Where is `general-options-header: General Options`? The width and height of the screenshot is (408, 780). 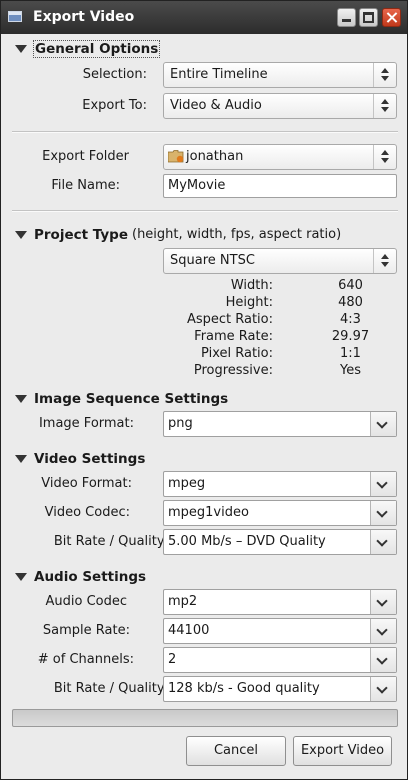 general-options-header: General Options is located at coordinates (96, 49).